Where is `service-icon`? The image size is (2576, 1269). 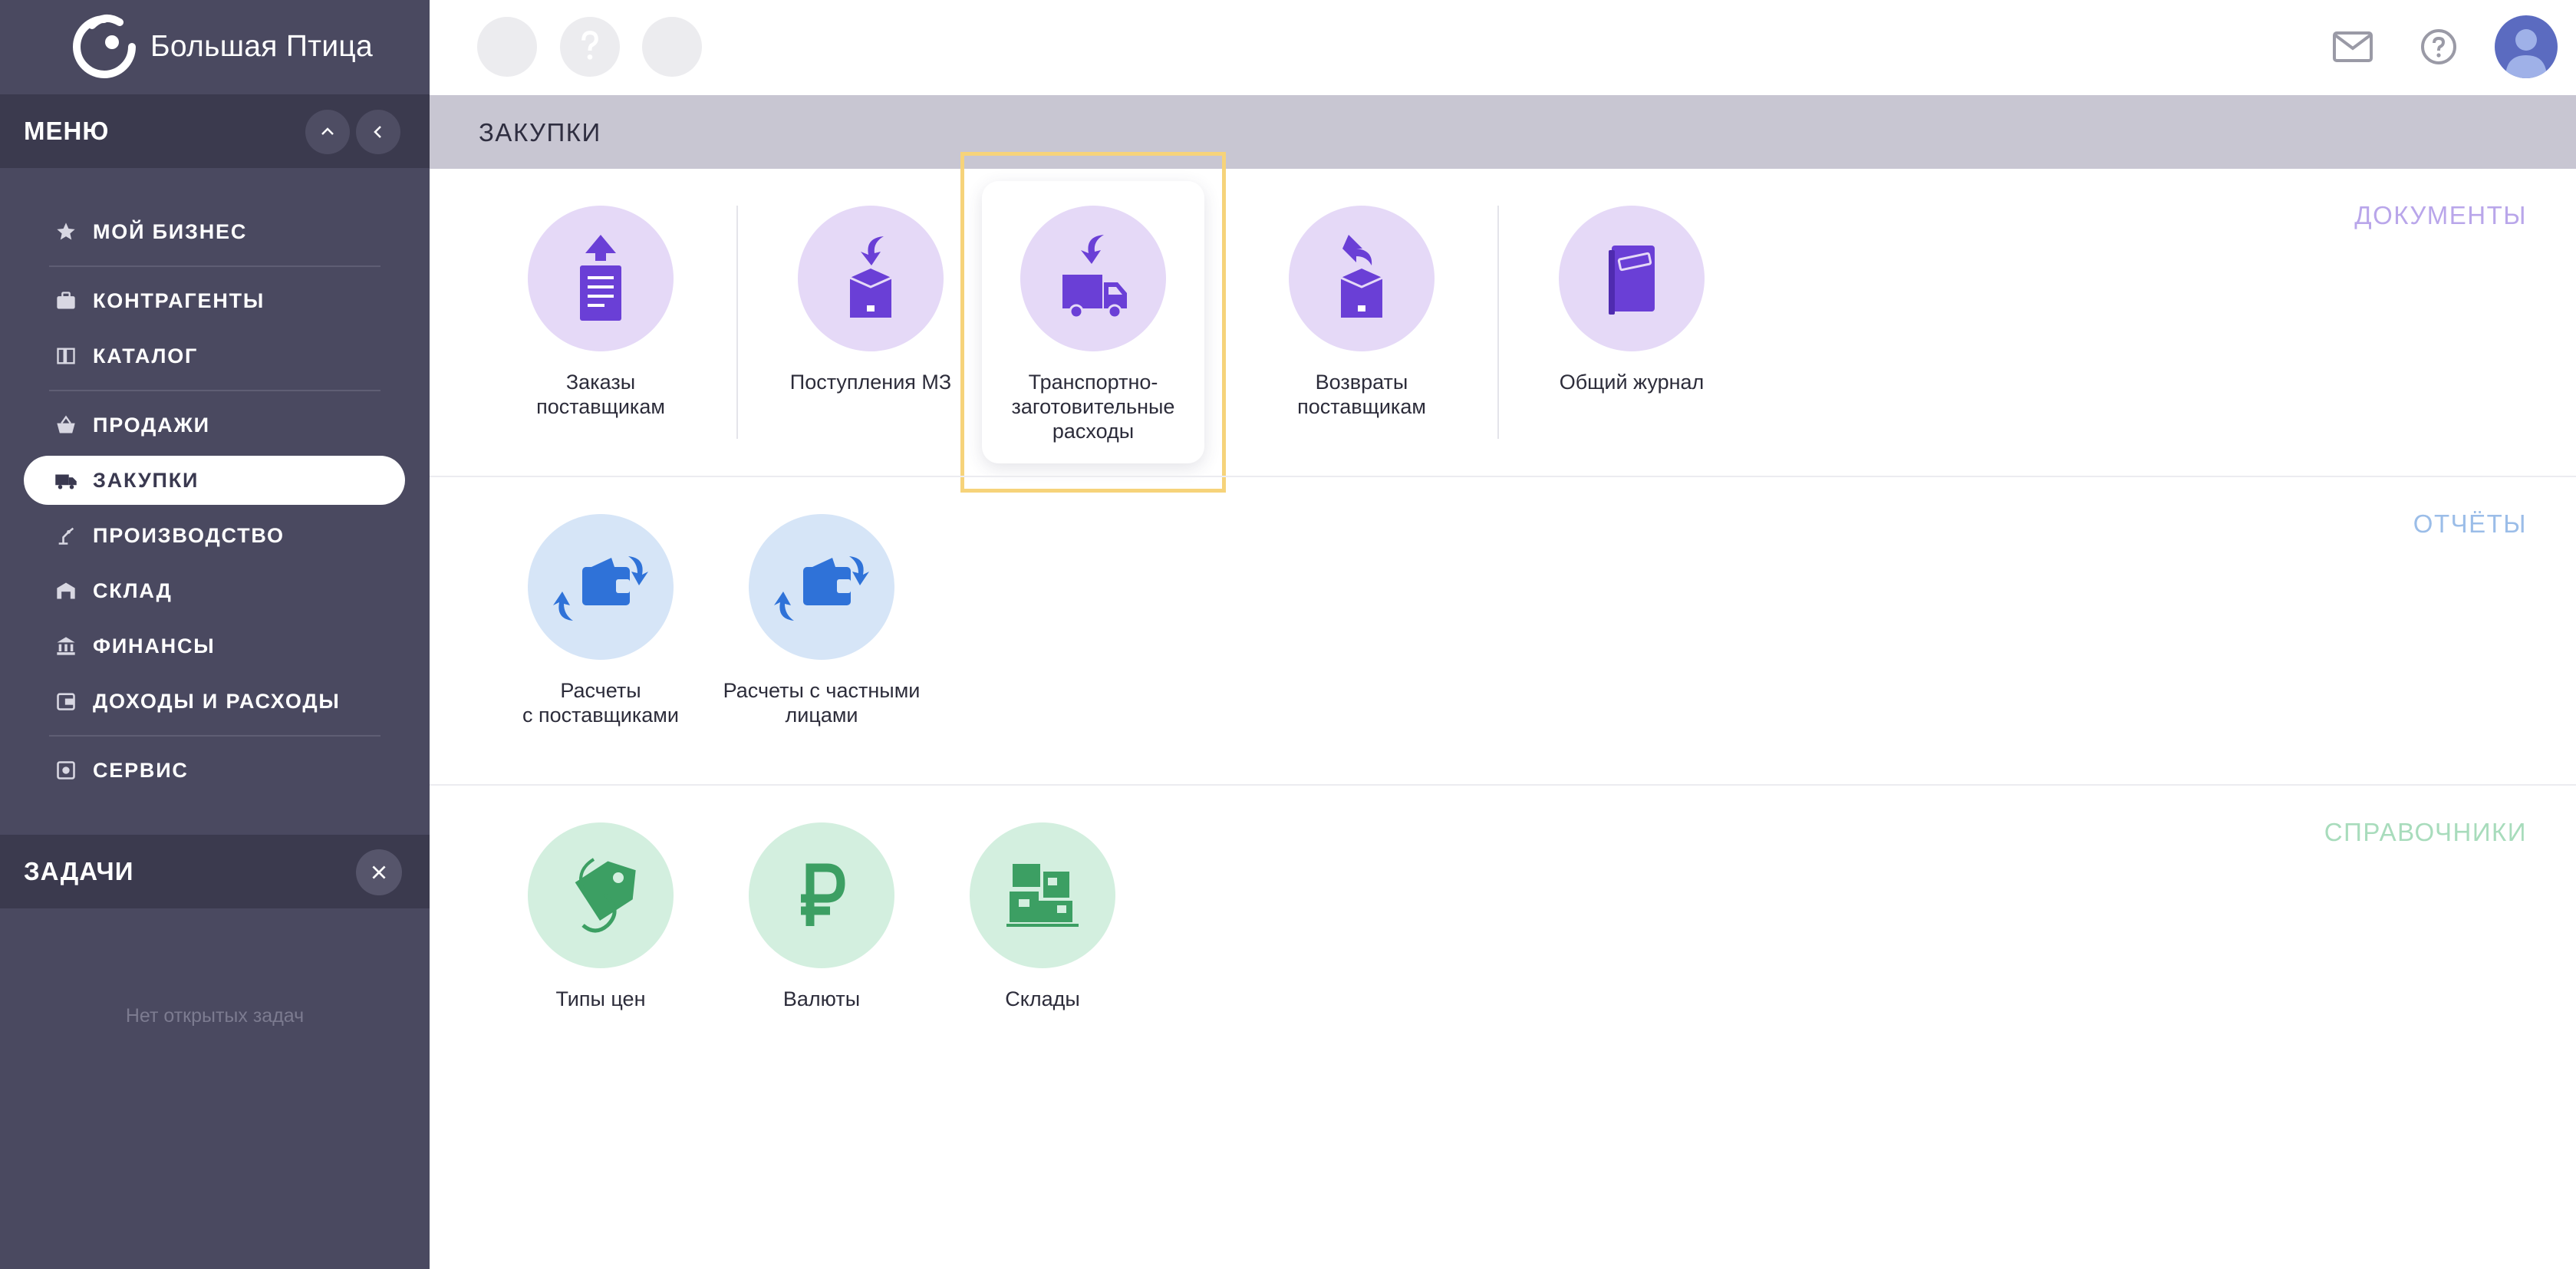 service-icon is located at coordinates (66, 770).